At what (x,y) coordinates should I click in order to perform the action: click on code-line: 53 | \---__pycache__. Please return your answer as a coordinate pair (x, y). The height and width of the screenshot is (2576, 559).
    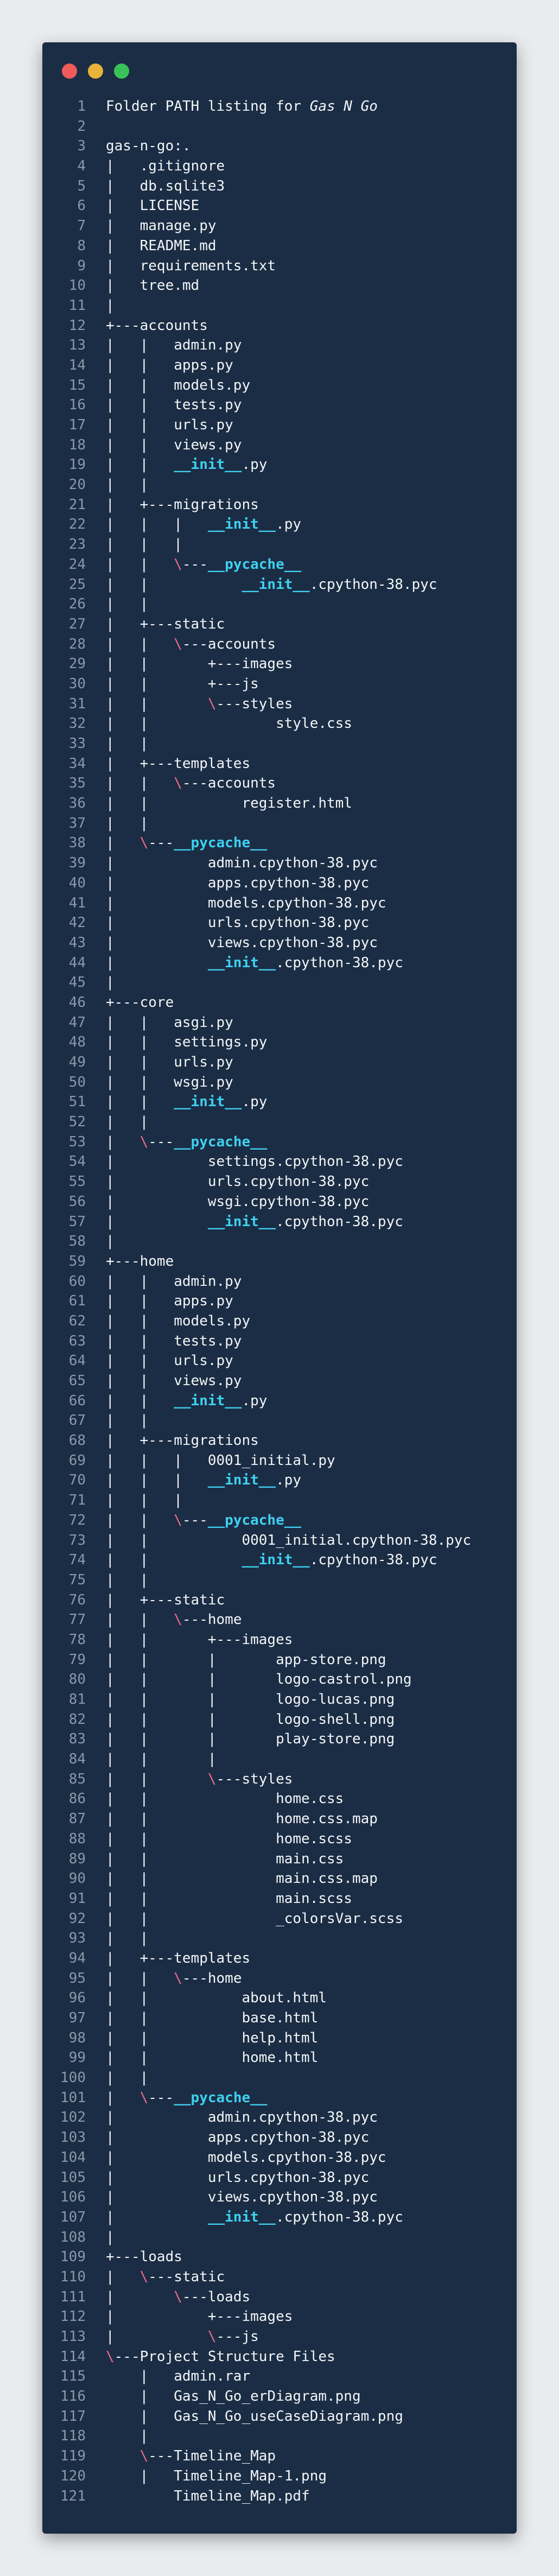
    Looking at the image, I should click on (279, 1142).